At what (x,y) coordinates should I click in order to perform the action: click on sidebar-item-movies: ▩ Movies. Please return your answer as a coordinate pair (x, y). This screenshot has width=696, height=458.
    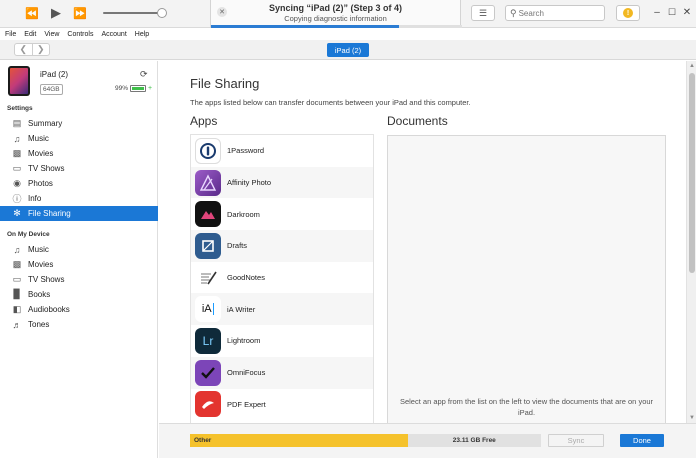
    Looking at the image, I should click on (79, 153).